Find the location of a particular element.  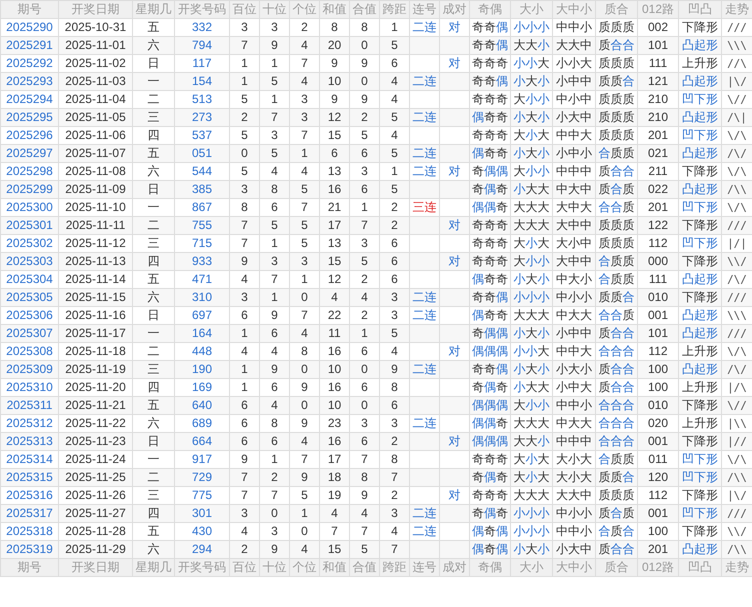

trend-text: /\/ is located at coordinates (737, 153).